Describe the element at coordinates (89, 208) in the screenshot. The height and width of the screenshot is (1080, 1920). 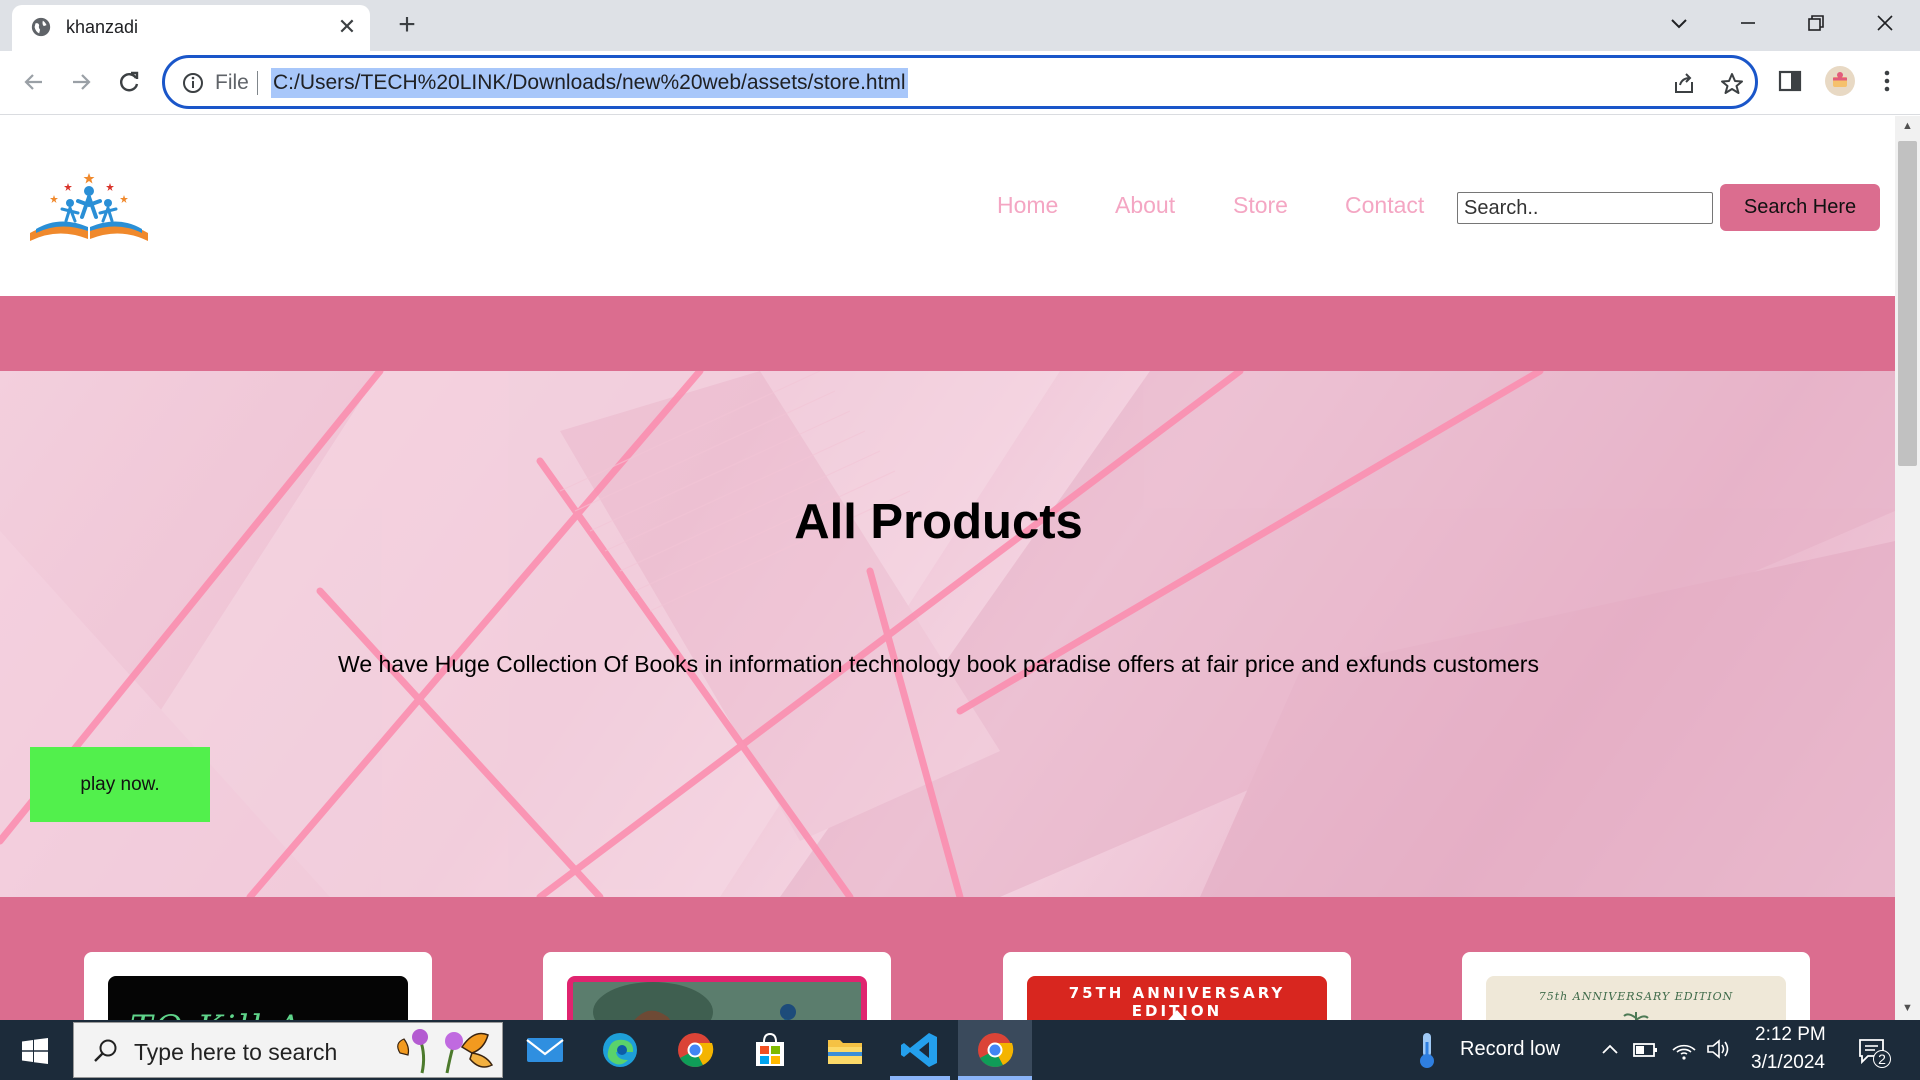
I see `site-logo` at that location.